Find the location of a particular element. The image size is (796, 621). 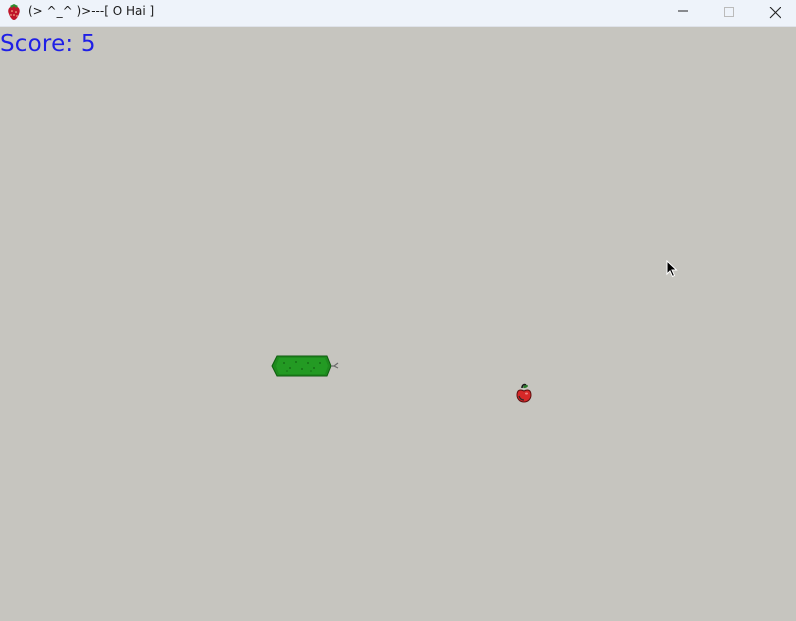

maximize-button is located at coordinates (729, 13).